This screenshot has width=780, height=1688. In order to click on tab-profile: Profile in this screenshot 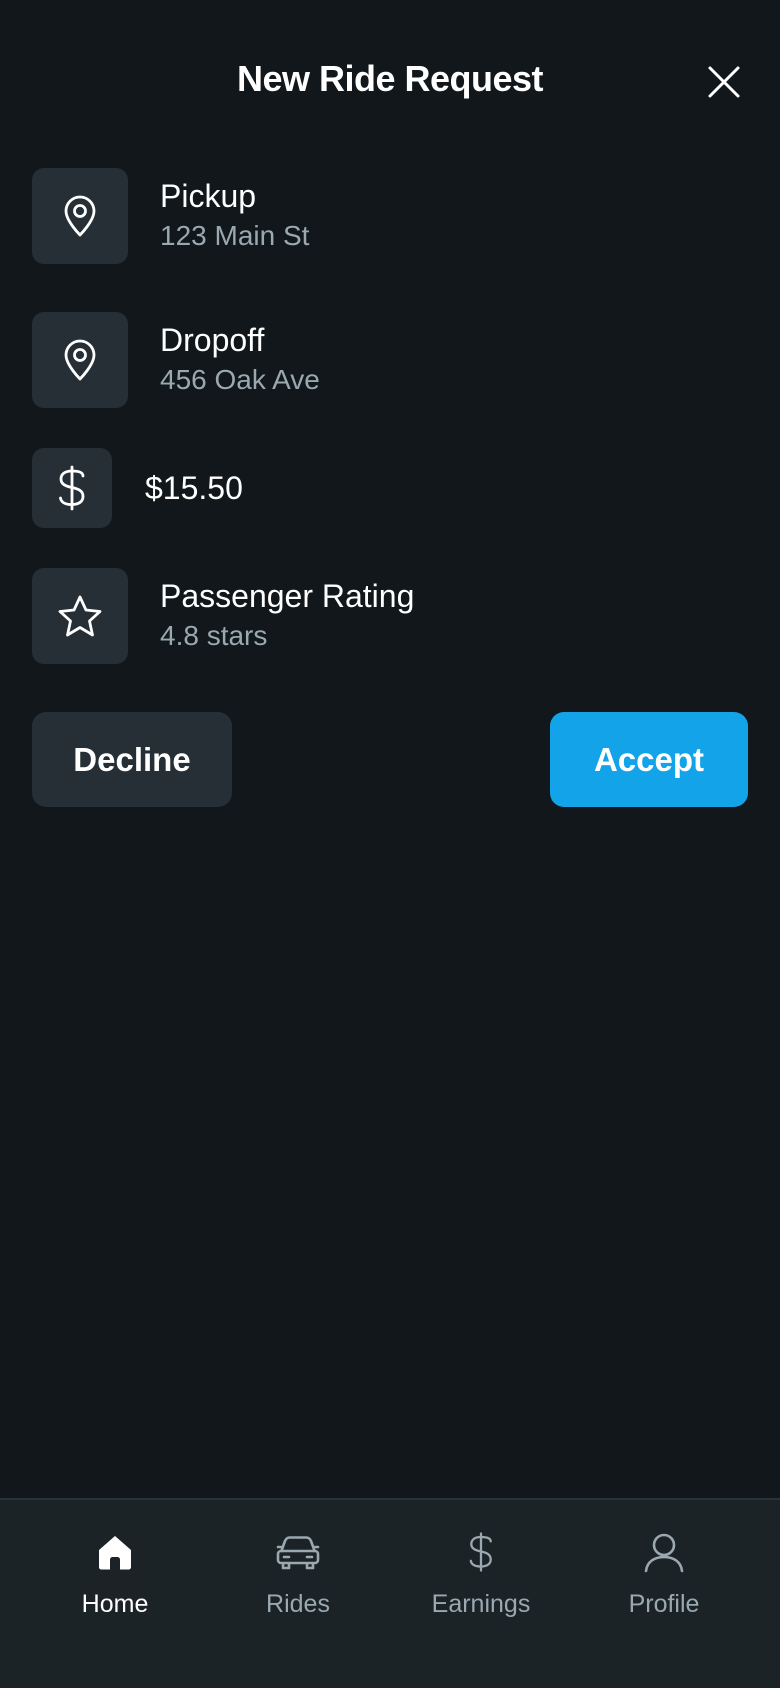, I will do `click(664, 1575)`.